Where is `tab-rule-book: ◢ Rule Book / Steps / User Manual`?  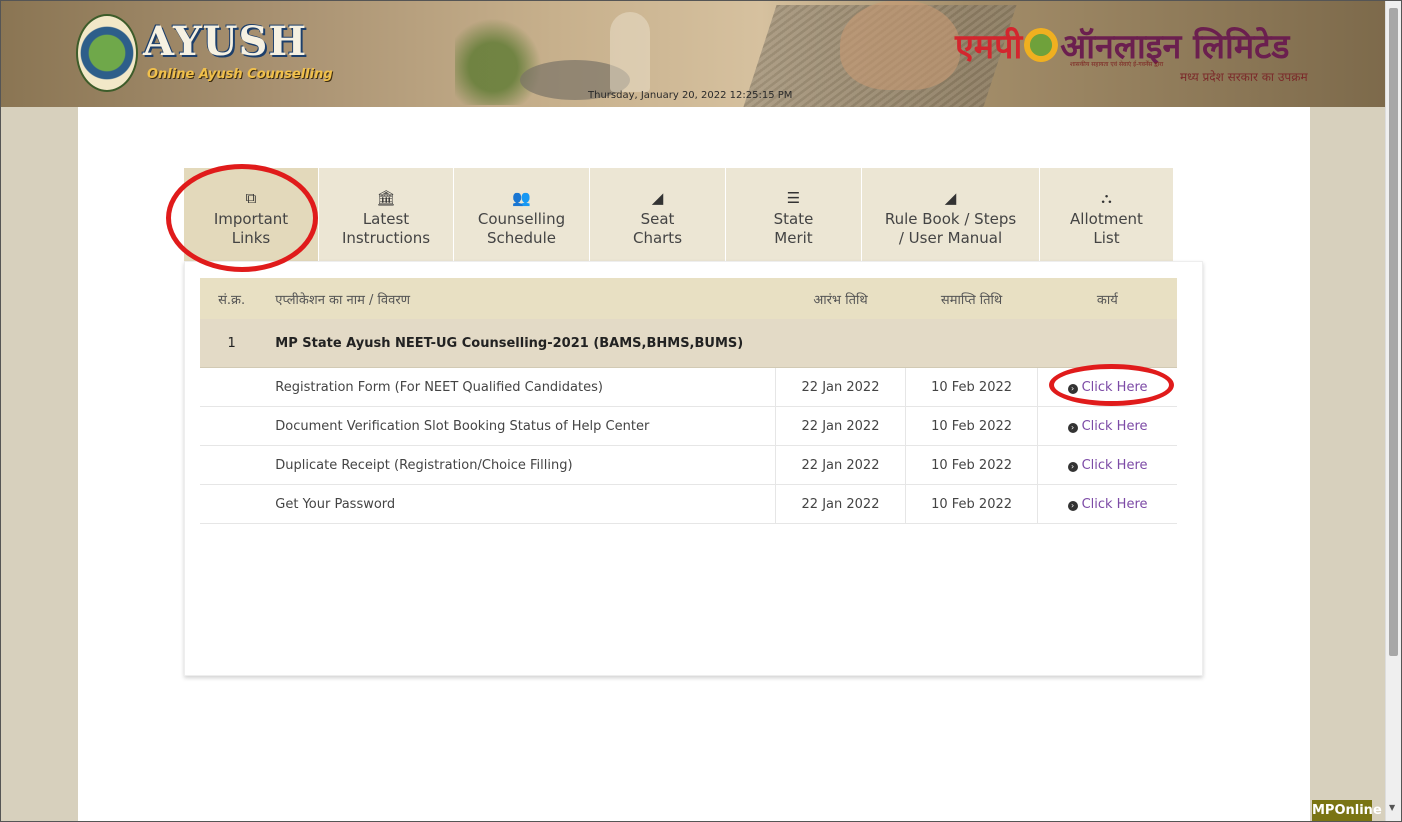 tab-rule-book: ◢ Rule Book / Steps / User Manual is located at coordinates (951, 217).